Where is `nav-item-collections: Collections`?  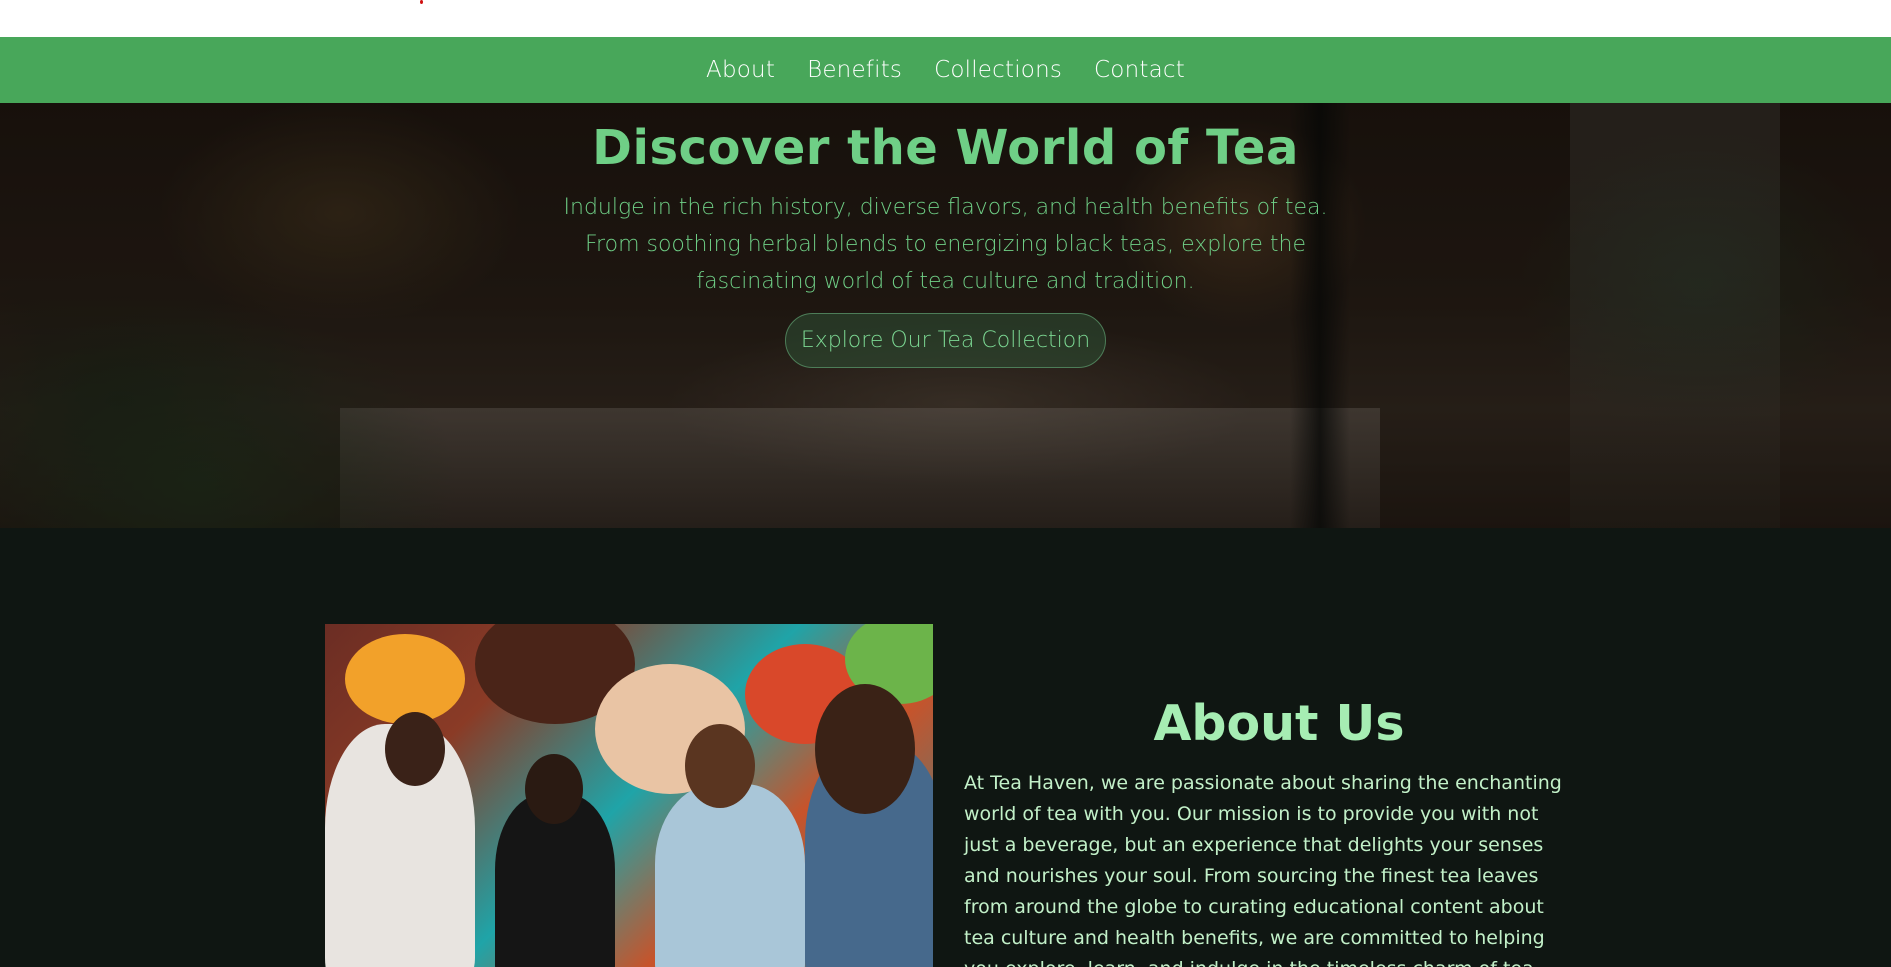
nav-item-collections: Collections is located at coordinates (998, 70).